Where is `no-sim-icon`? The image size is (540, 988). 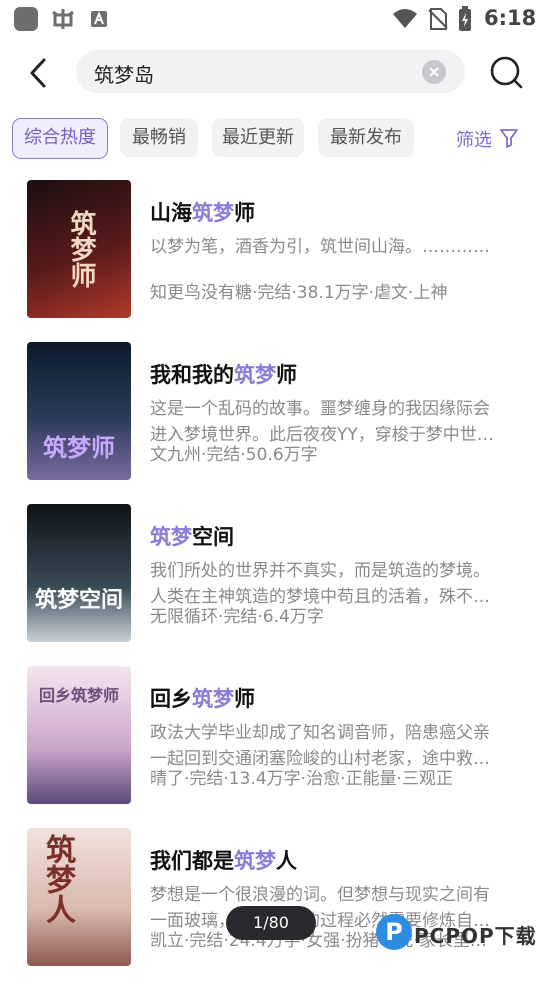 no-sim-icon is located at coordinates (438, 19).